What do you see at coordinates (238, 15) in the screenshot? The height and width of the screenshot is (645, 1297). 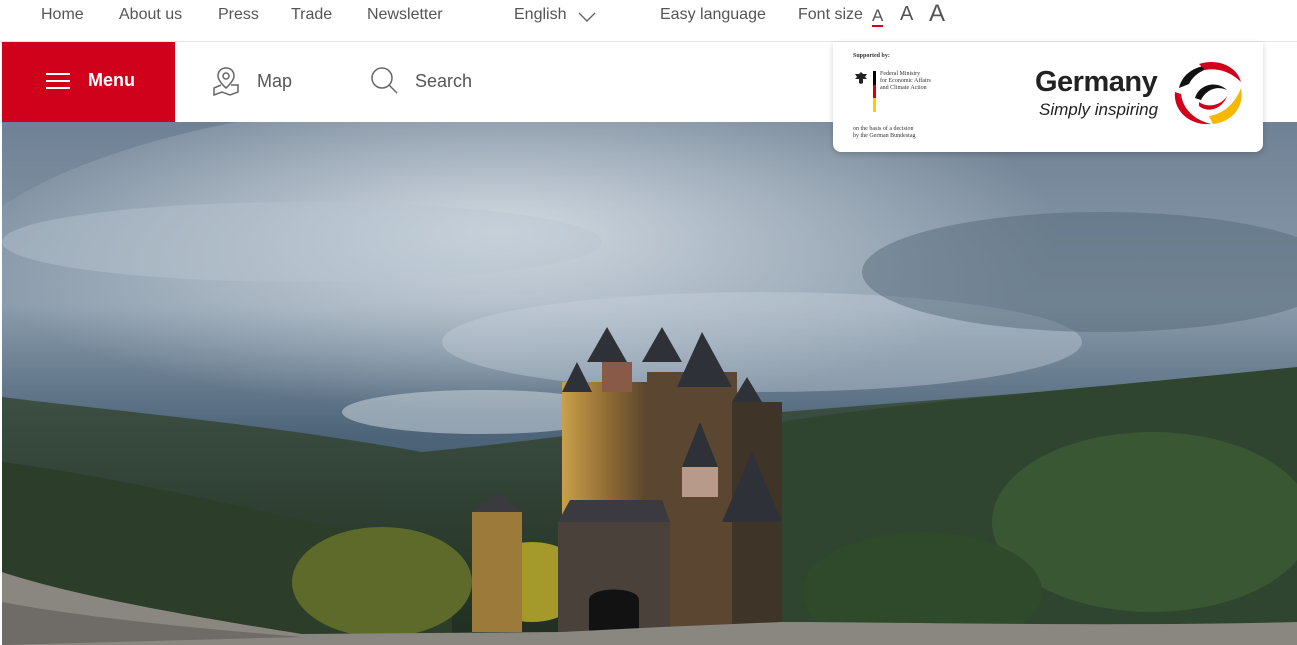 I see `nav-link-press: Press` at bounding box center [238, 15].